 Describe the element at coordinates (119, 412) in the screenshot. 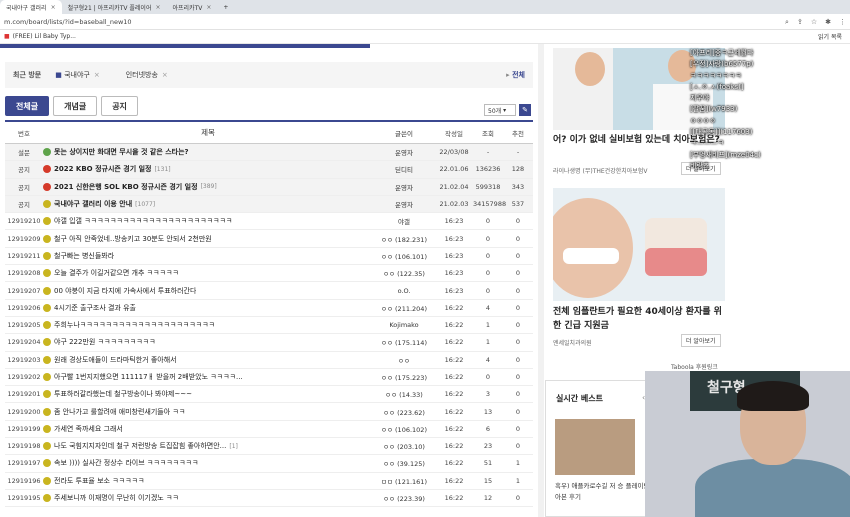

I see `row-title: 좀 안나가고 룰할려애 애미창련새기들아 ㅋㅋ` at that location.